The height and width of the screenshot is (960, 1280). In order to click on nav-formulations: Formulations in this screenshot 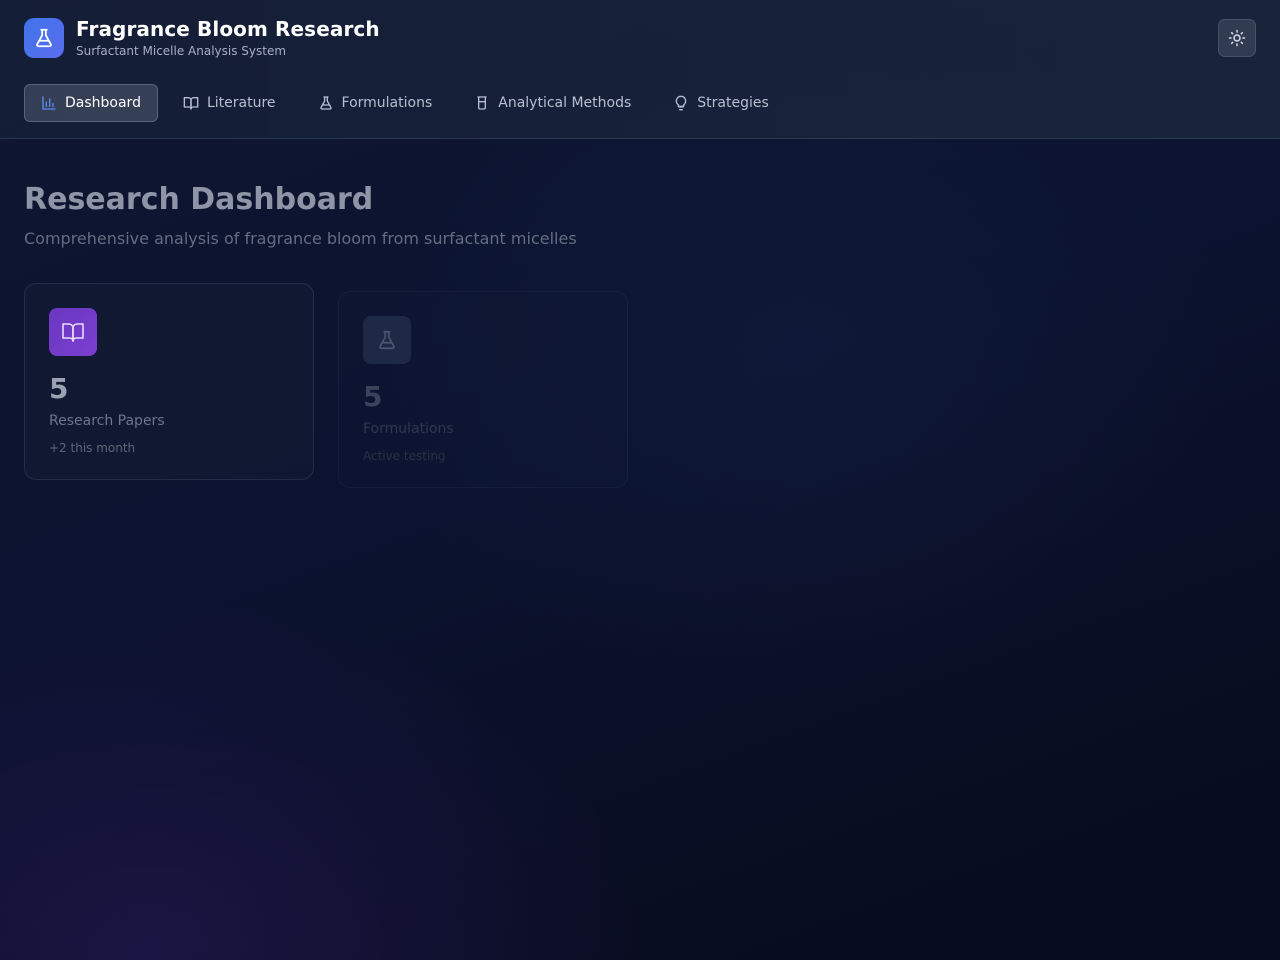, I will do `click(375, 103)`.